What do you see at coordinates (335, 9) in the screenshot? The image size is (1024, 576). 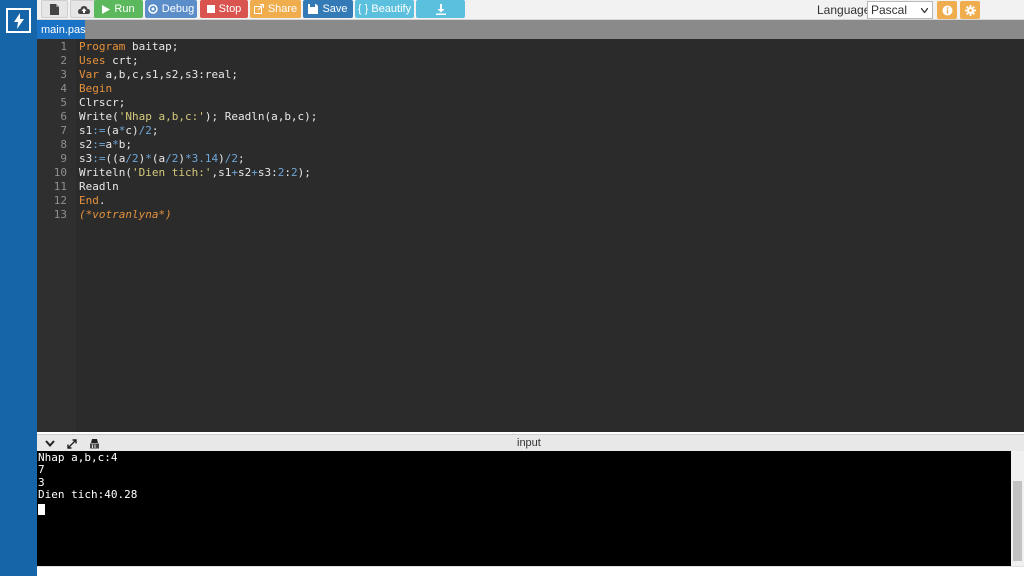 I see `save-label: Save` at bounding box center [335, 9].